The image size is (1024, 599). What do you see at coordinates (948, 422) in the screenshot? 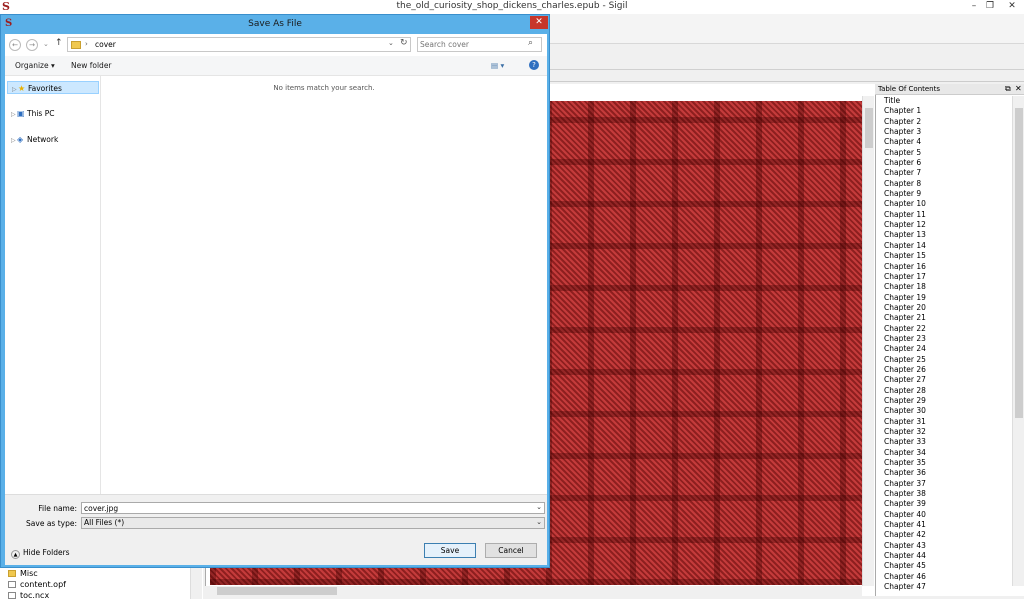
I see `toc-entry-chapter: Chapter 31` at bounding box center [948, 422].